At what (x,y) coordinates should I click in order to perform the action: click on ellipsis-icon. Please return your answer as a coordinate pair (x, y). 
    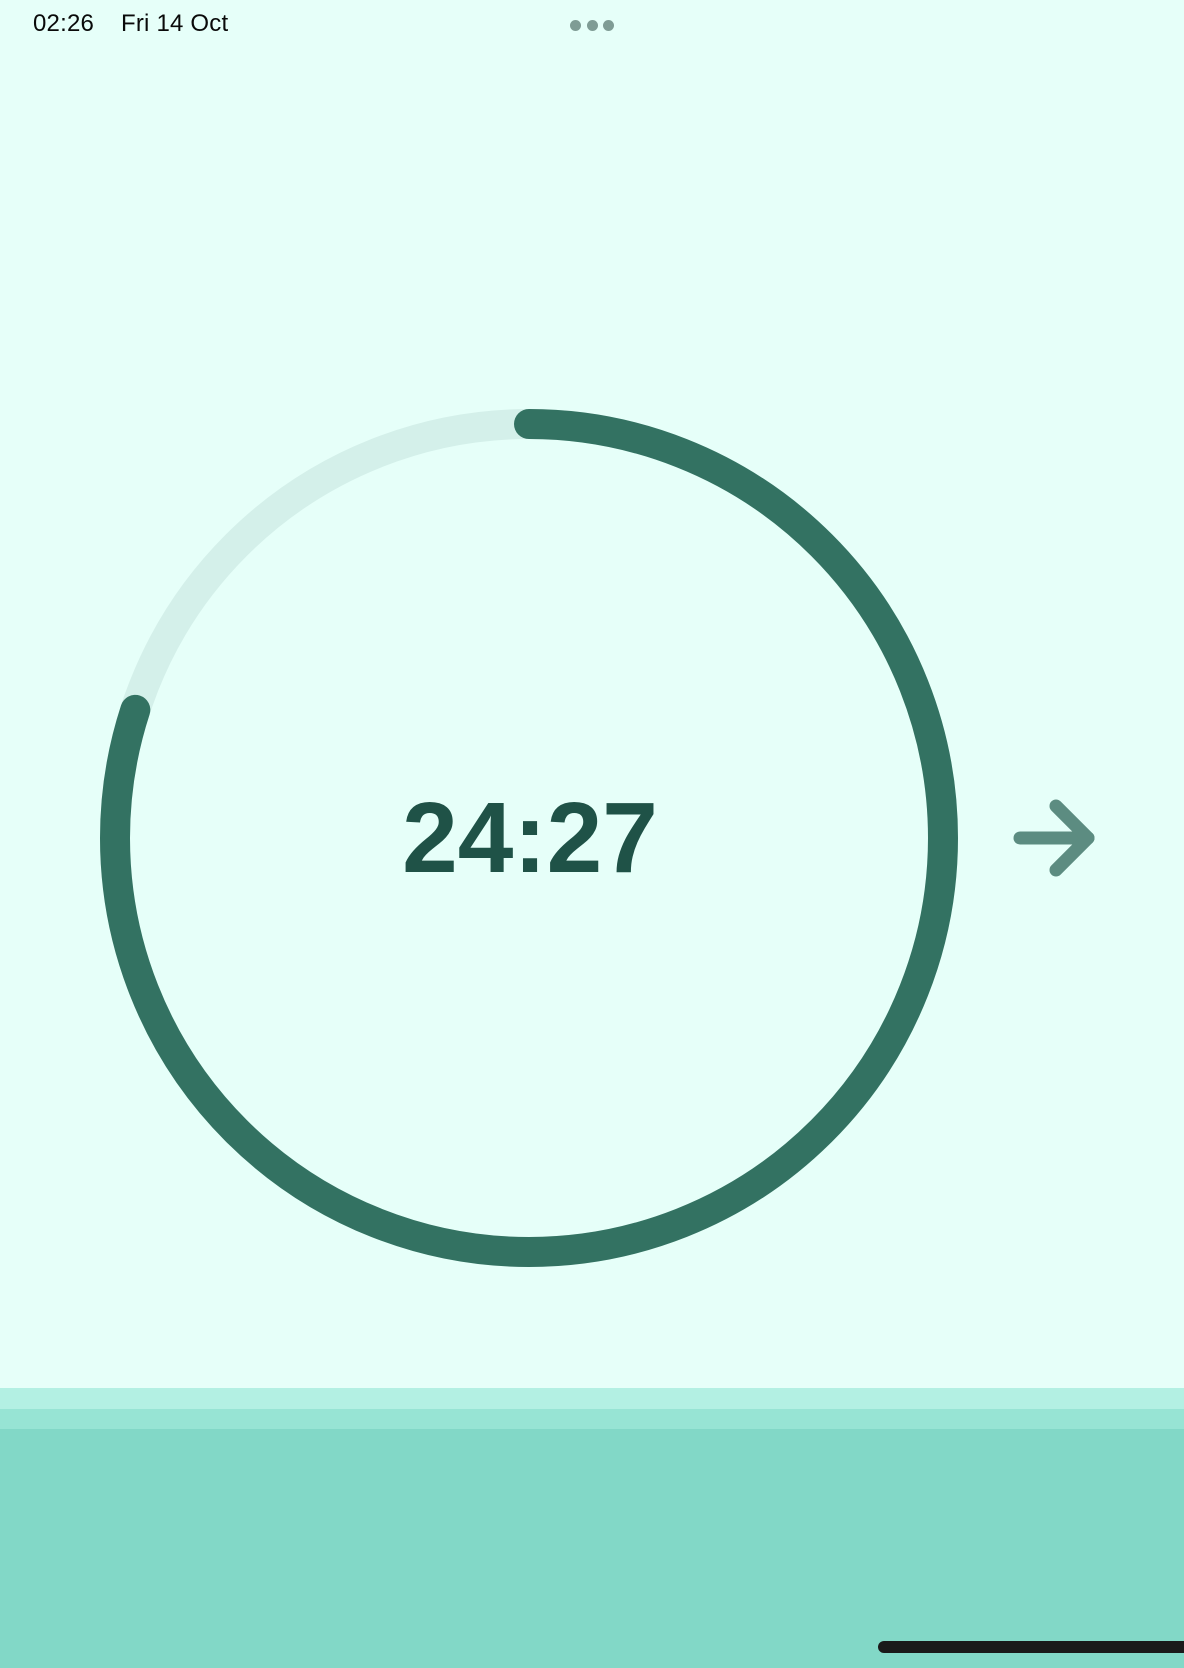
    Looking at the image, I should click on (592, 25).